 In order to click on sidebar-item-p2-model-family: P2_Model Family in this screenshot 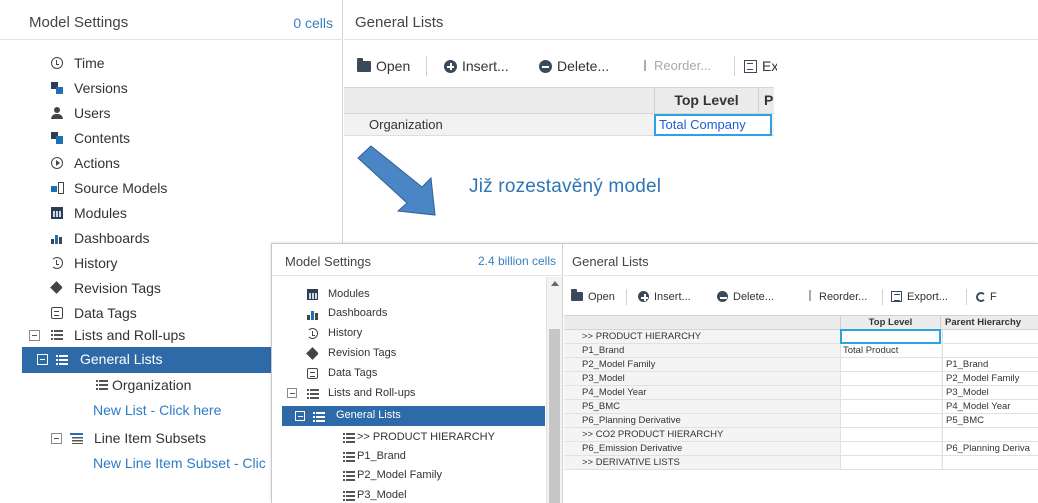, I will do `click(408, 475)`.